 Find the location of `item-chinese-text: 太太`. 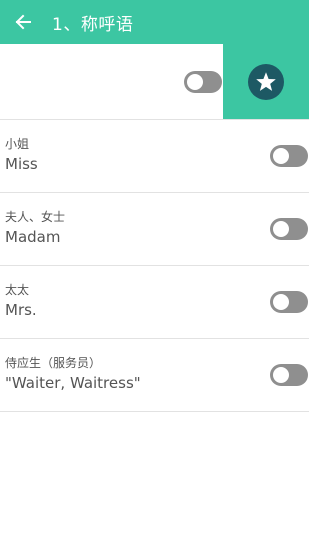

item-chinese-text: 太太 is located at coordinates (17, 290).